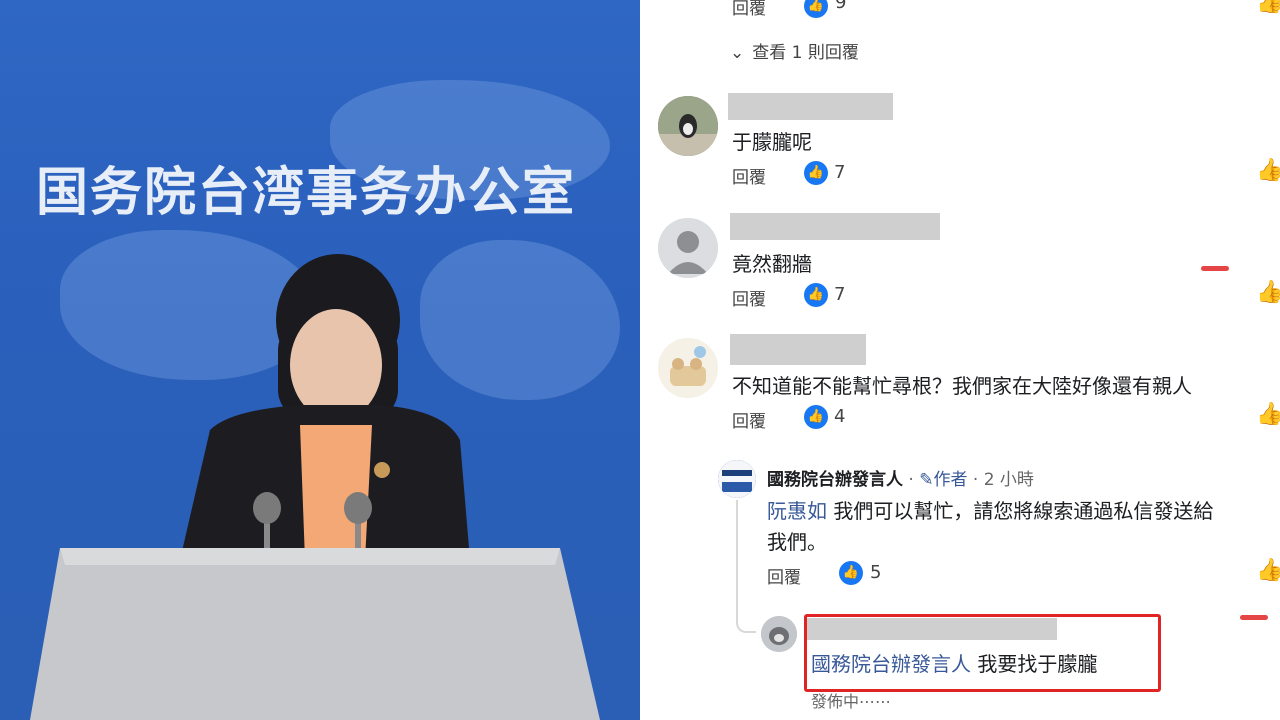  Describe the element at coordinates (1037, 664) in the screenshot. I see `reply-text: 我要找于朦朧` at that location.